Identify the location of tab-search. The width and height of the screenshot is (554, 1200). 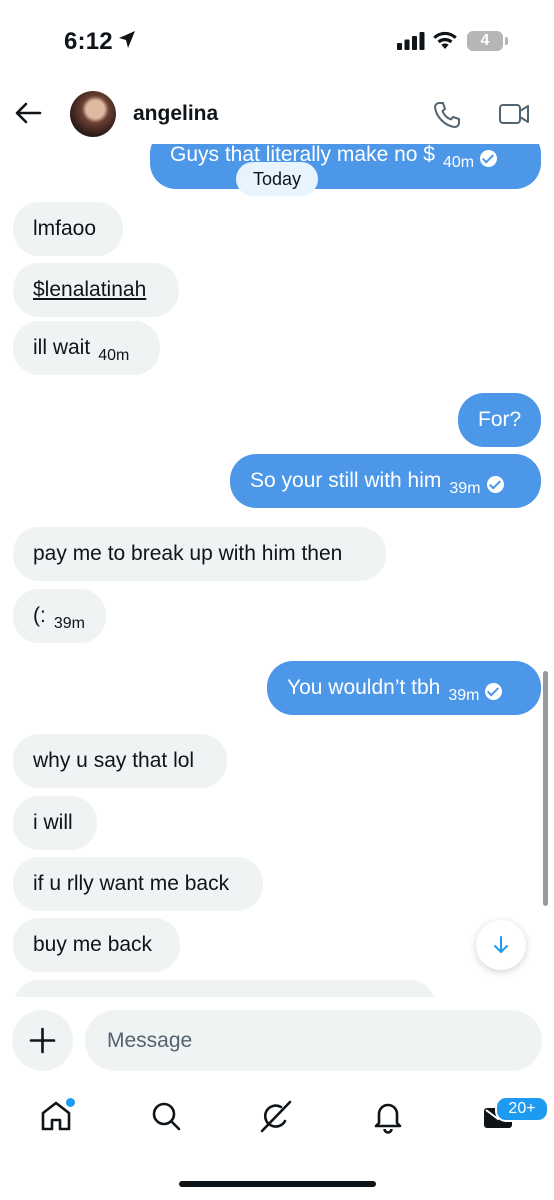
(168, 1118).